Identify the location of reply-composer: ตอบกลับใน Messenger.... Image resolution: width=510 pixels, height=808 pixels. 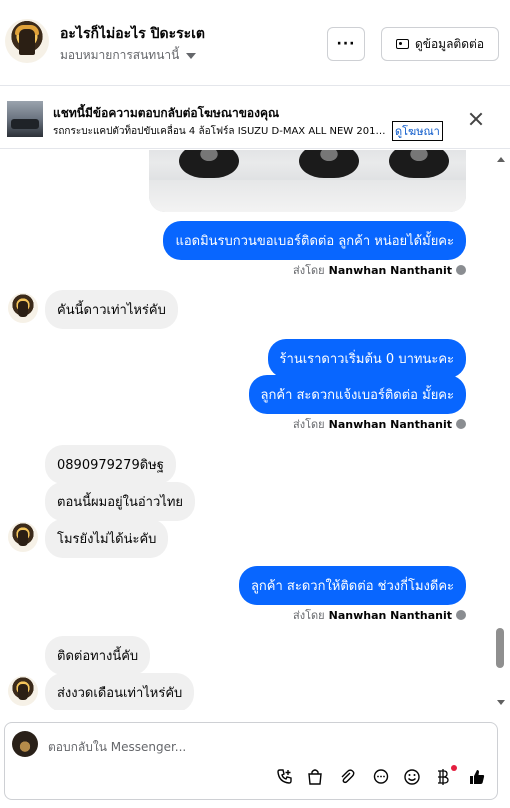
(251, 761).